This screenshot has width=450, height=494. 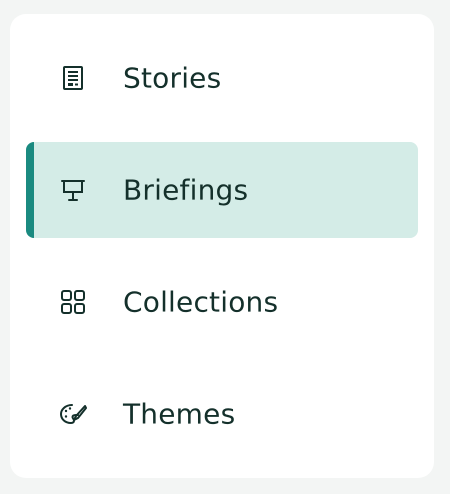 What do you see at coordinates (201, 302) in the screenshot?
I see `nav-item-label: Collections` at bounding box center [201, 302].